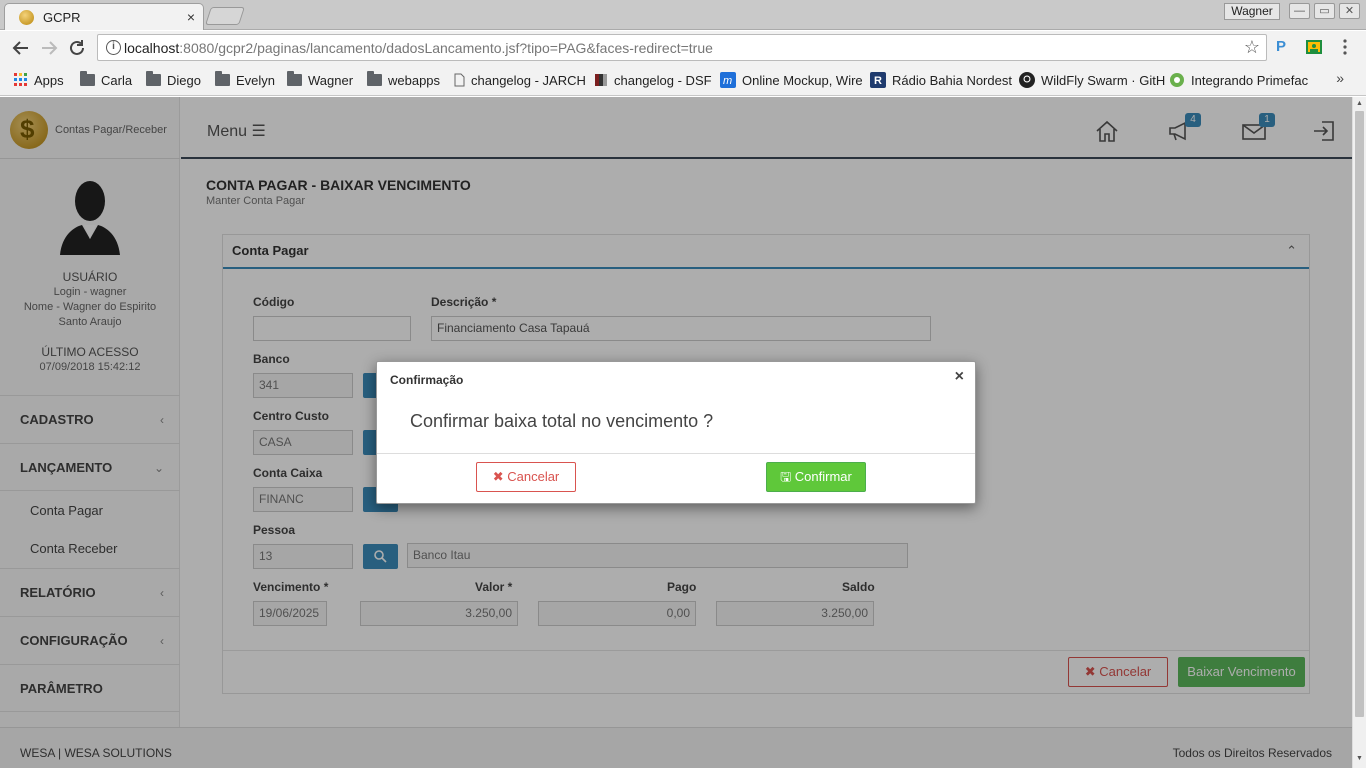 The height and width of the screenshot is (768, 1366). I want to click on bookmark-label: Evelyn, so click(256, 80).